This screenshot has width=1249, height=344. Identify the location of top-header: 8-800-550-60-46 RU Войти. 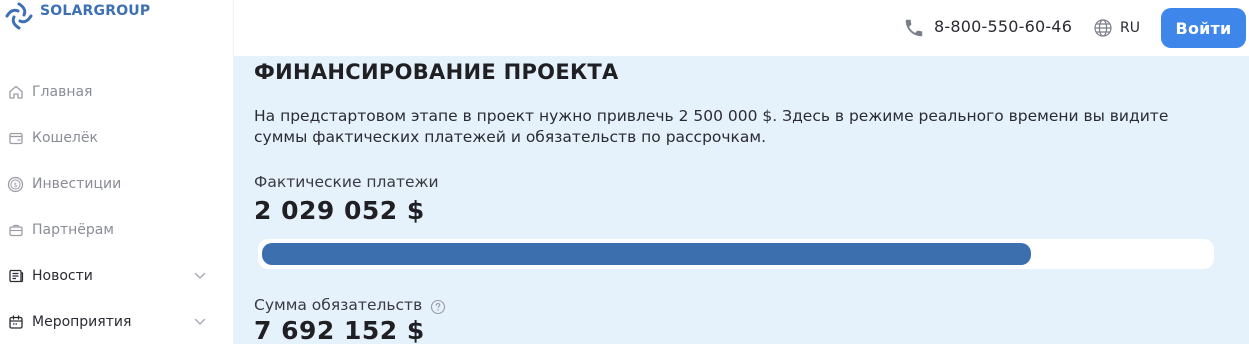
(741, 28).